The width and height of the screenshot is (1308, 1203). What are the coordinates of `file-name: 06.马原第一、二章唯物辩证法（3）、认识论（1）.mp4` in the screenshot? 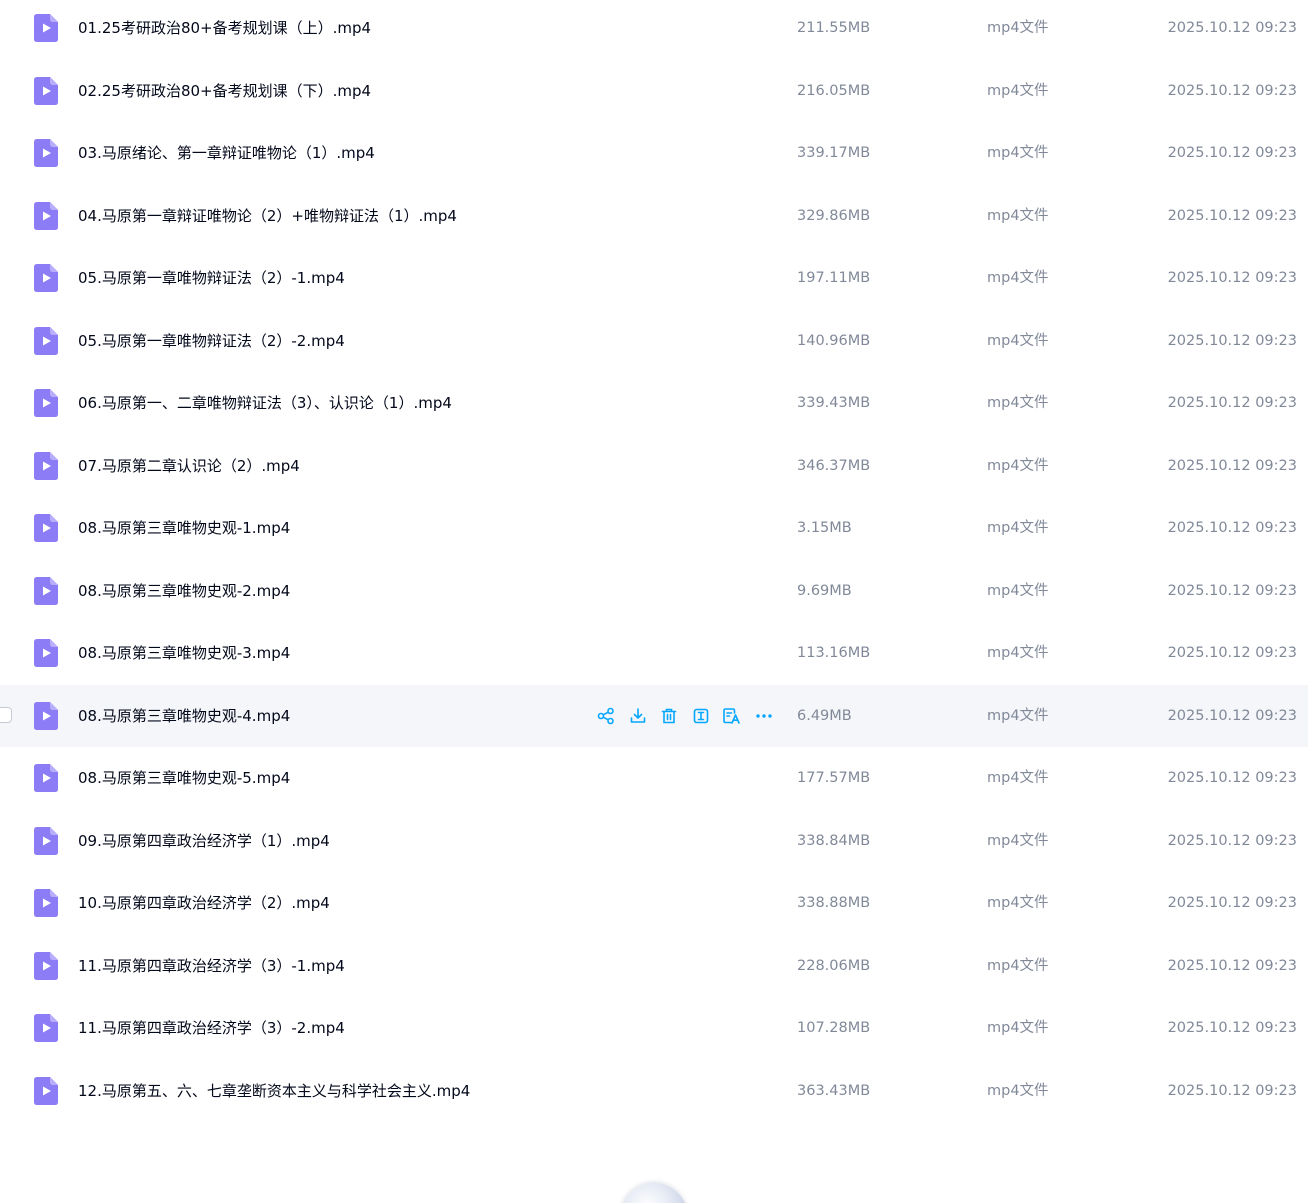 It's located at (265, 403).